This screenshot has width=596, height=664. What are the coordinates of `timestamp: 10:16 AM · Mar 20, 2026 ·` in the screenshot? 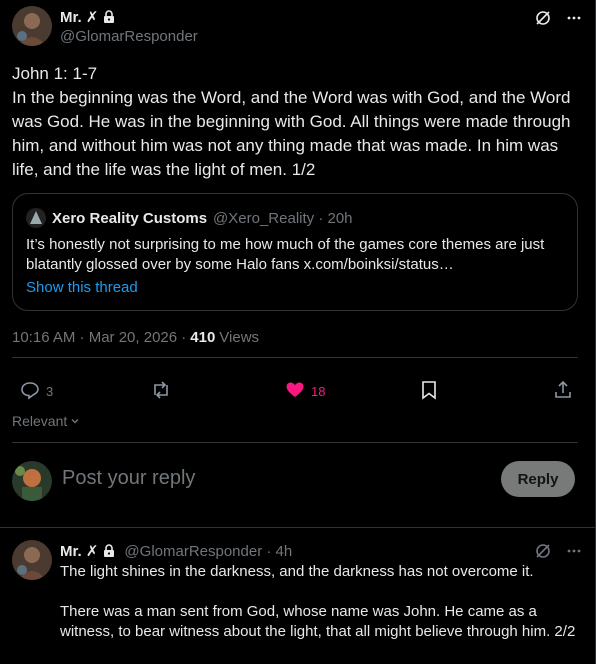 It's located at (99, 337).